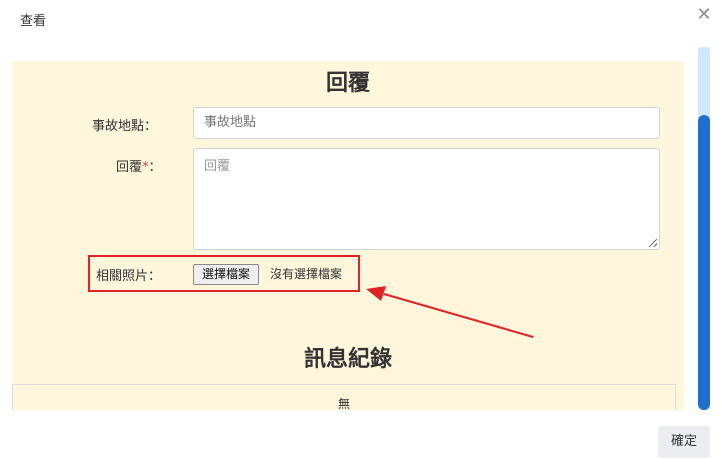 The height and width of the screenshot is (466, 722). What do you see at coordinates (33, 21) in the screenshot?
I see `dialog-title: 查看` at bounding box center [33, 21].